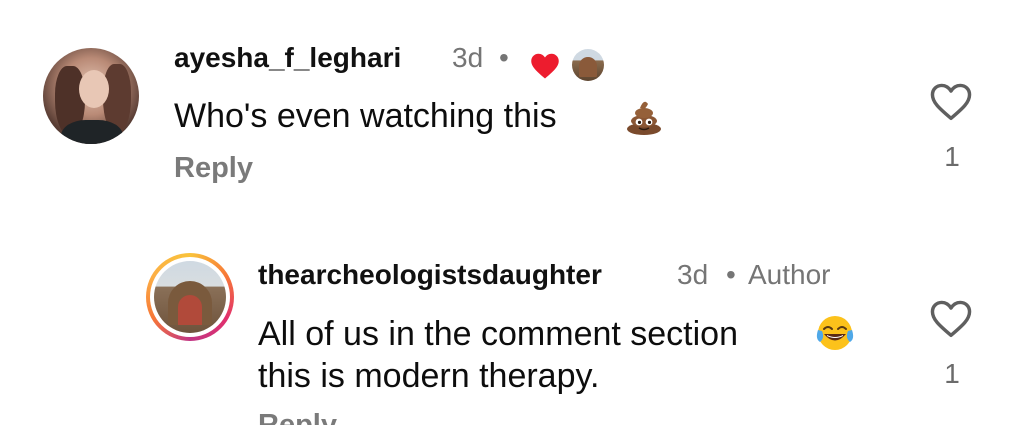  I want to click on reply-text-line-1: All of us in the comment section, so click(498, 334).